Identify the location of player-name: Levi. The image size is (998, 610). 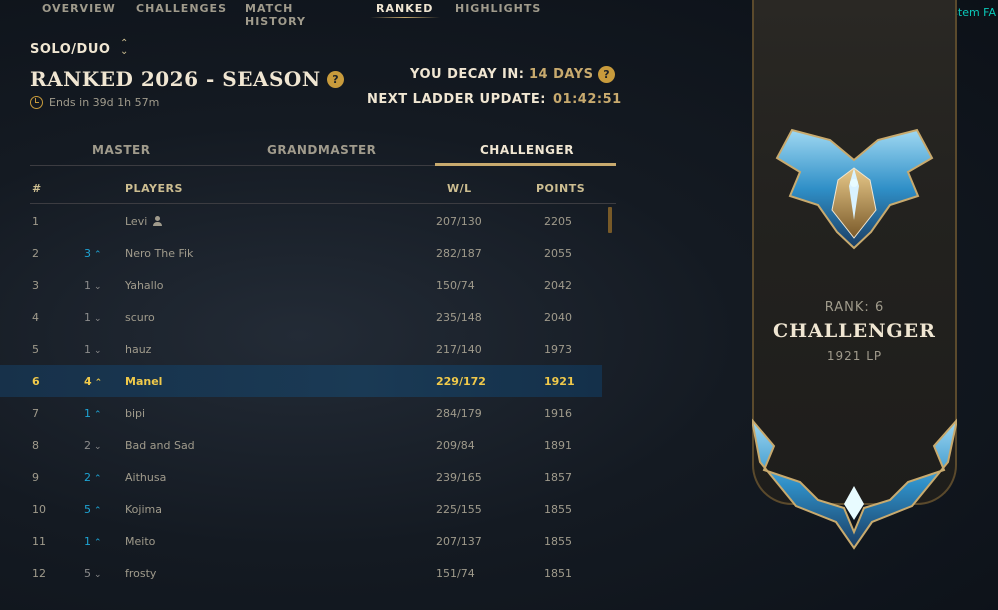
(136, 221).